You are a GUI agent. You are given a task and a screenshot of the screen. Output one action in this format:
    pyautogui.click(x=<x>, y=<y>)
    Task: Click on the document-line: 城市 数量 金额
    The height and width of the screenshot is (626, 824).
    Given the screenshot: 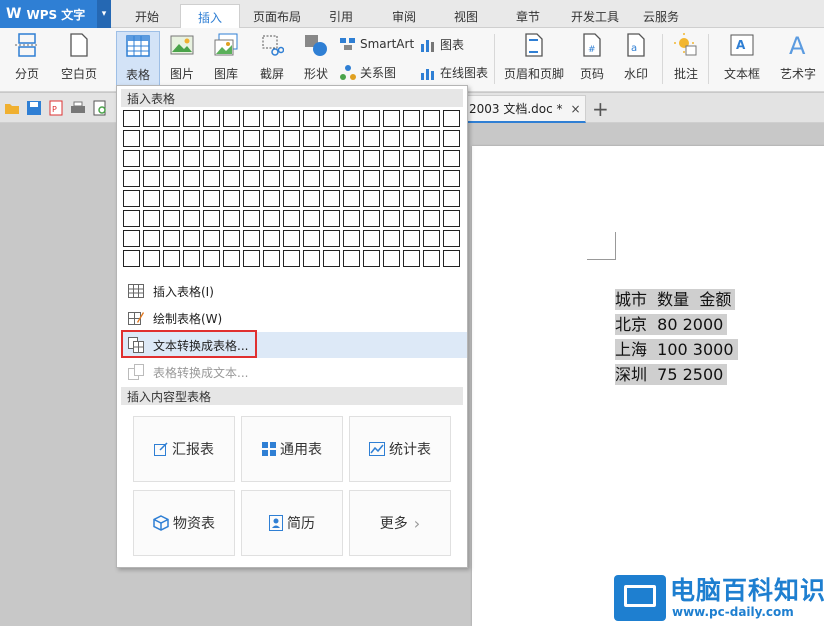 What is the action you would take?
    pyautogui.click(x=675, y=298)
    